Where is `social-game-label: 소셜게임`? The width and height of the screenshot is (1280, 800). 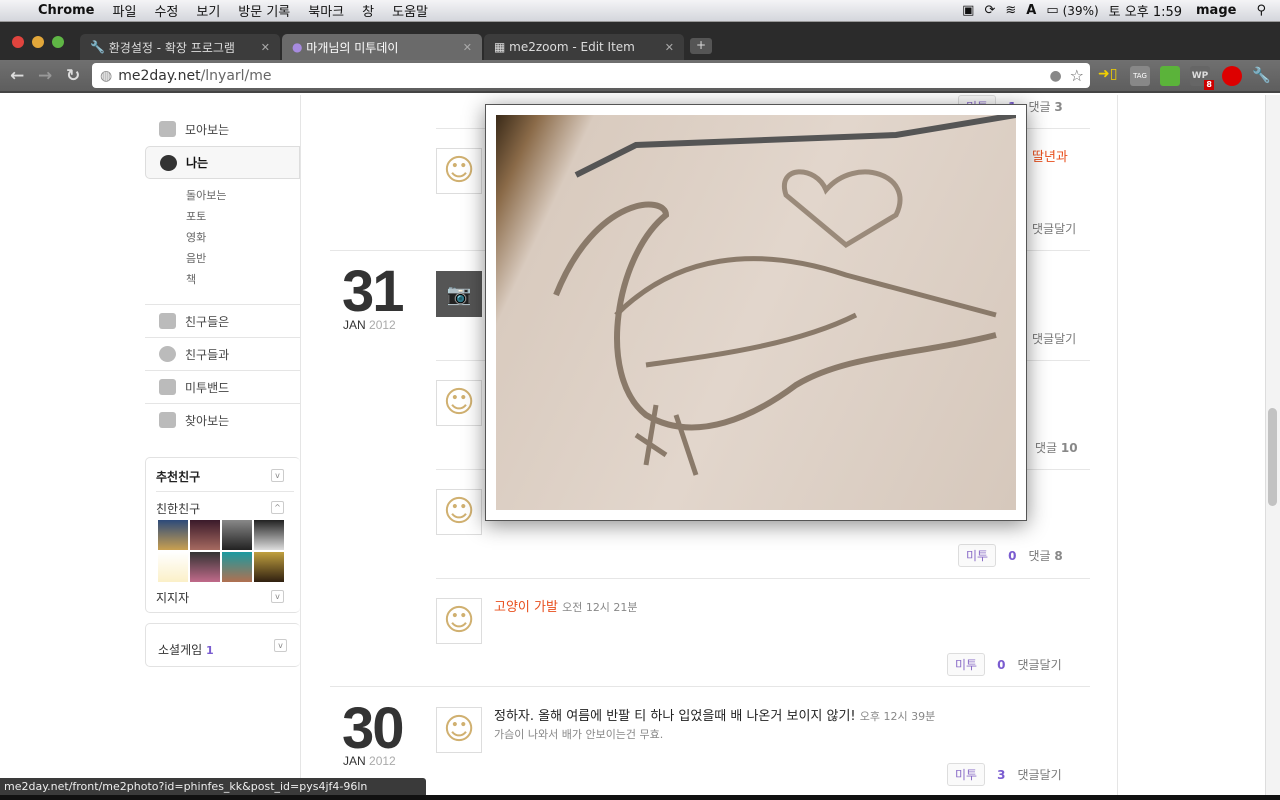
social-game-label: 소셜게임 is located at coordinates (180, 650).